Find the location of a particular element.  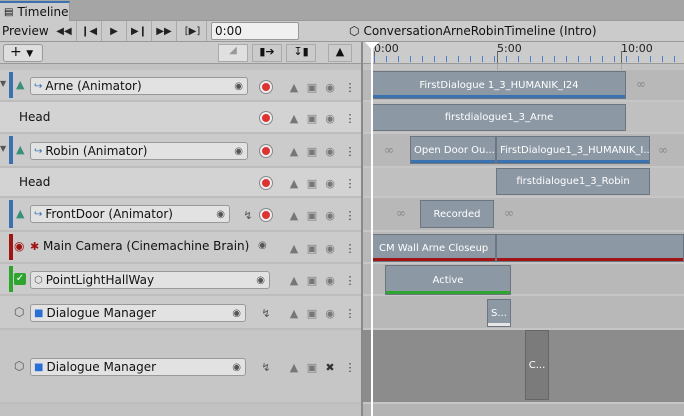

ripple-icon: ↧▮ is located at coordinates (301, 53).